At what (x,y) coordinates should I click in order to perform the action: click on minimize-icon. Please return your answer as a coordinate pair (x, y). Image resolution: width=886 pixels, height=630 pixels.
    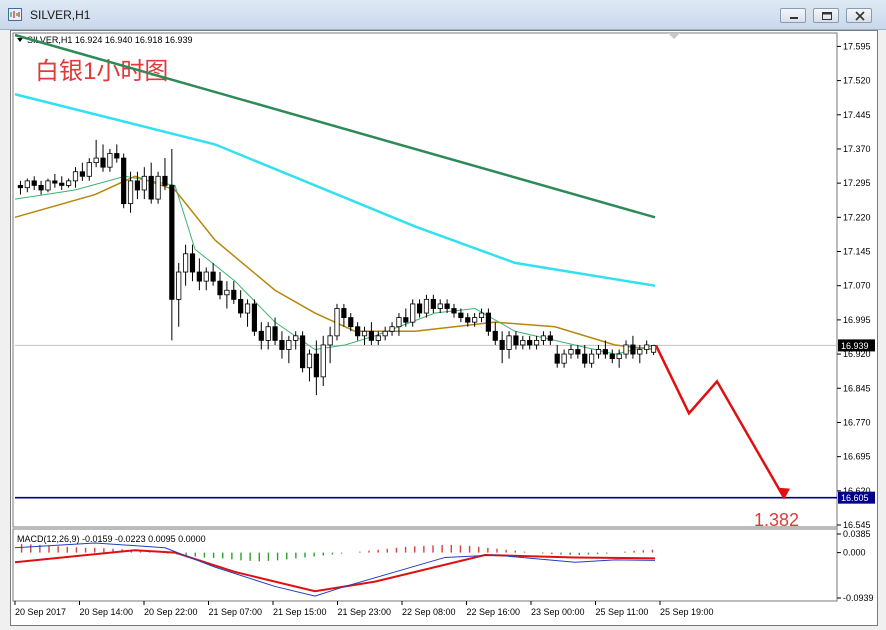
    Looking at the image, I should click on (794, 18).